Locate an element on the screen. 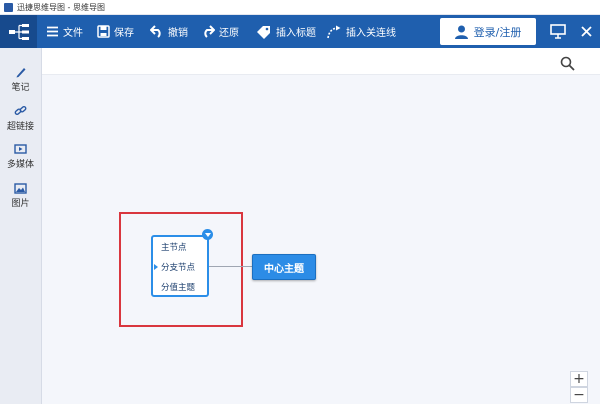 The image size is (600, 404). close-button is located at coordinates (586, 31).